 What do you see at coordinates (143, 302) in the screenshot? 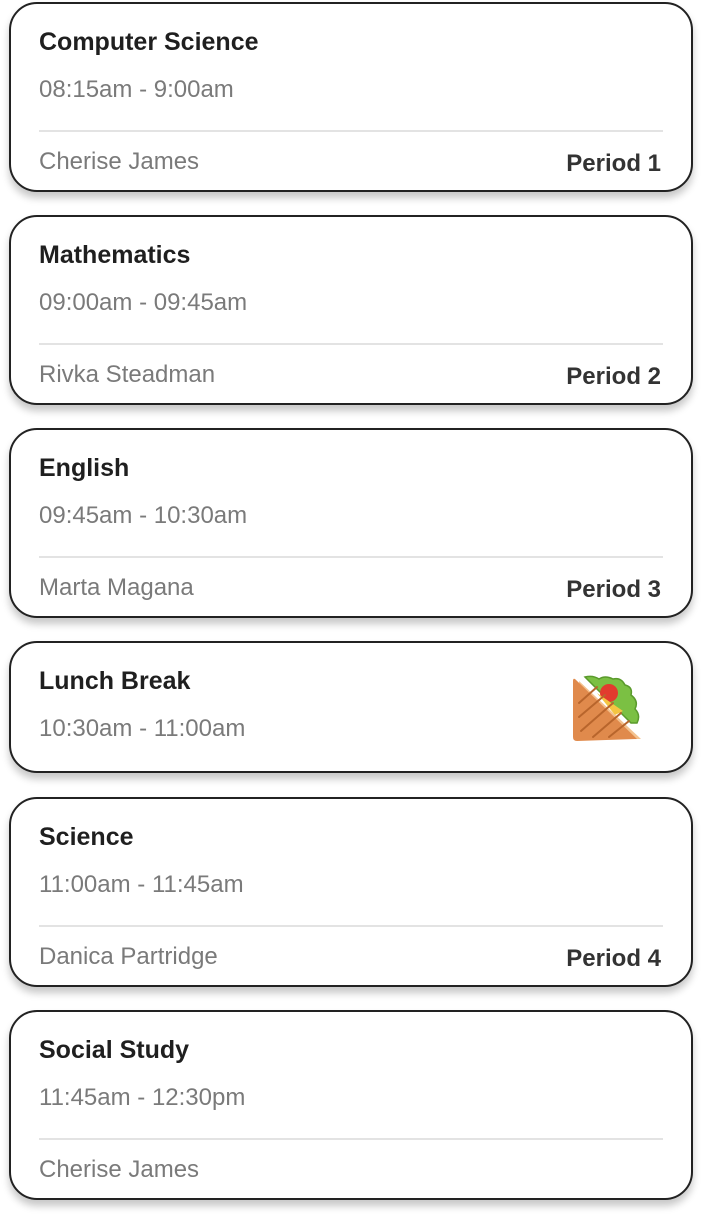
I see `class-time: 09:00am - 09:45am` at bounding box center [143, 302].